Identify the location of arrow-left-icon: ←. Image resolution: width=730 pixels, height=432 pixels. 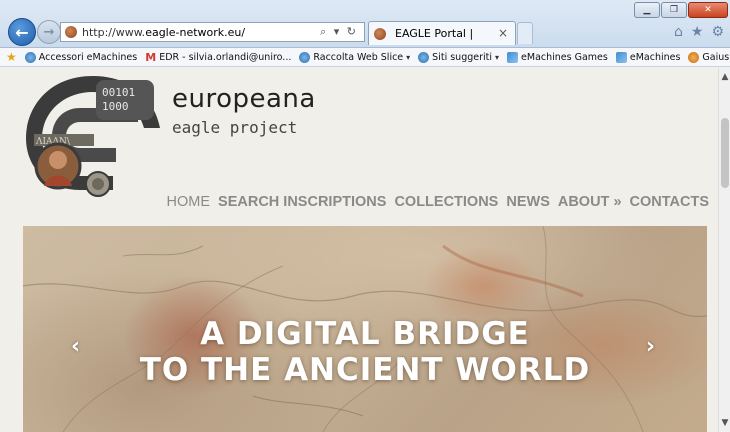
(22, 32).